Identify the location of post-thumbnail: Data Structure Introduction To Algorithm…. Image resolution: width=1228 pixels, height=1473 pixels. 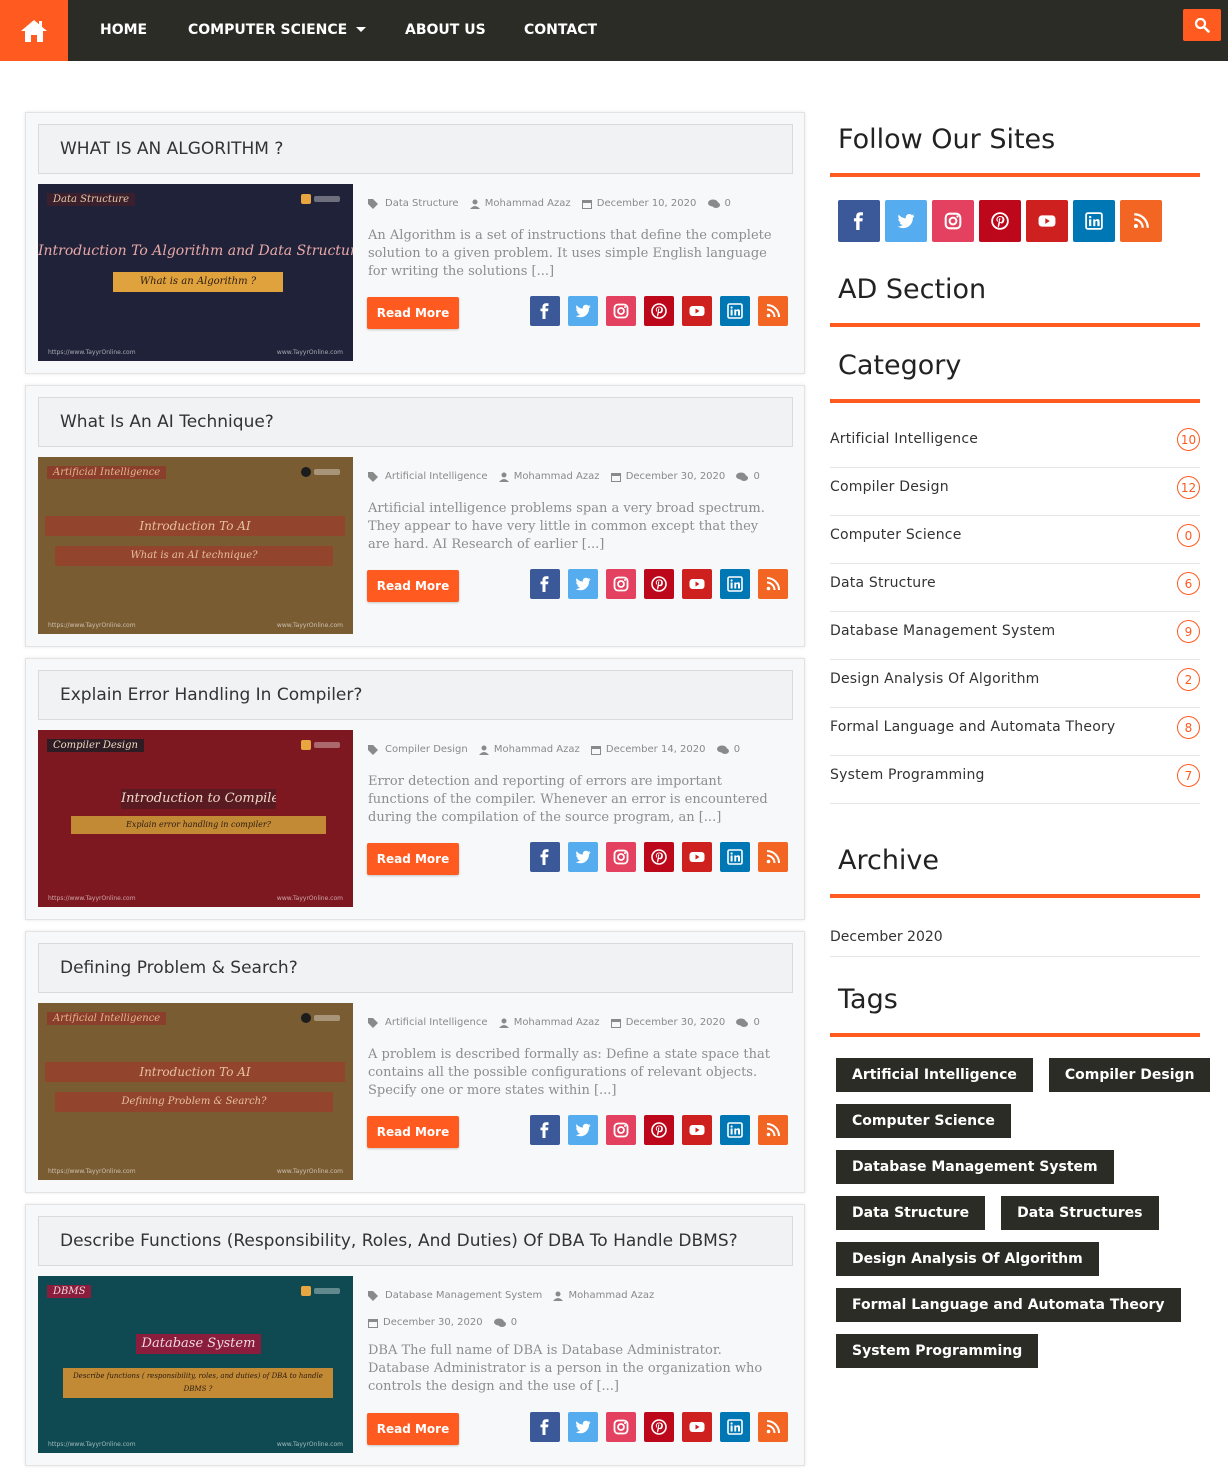
(195, 272).